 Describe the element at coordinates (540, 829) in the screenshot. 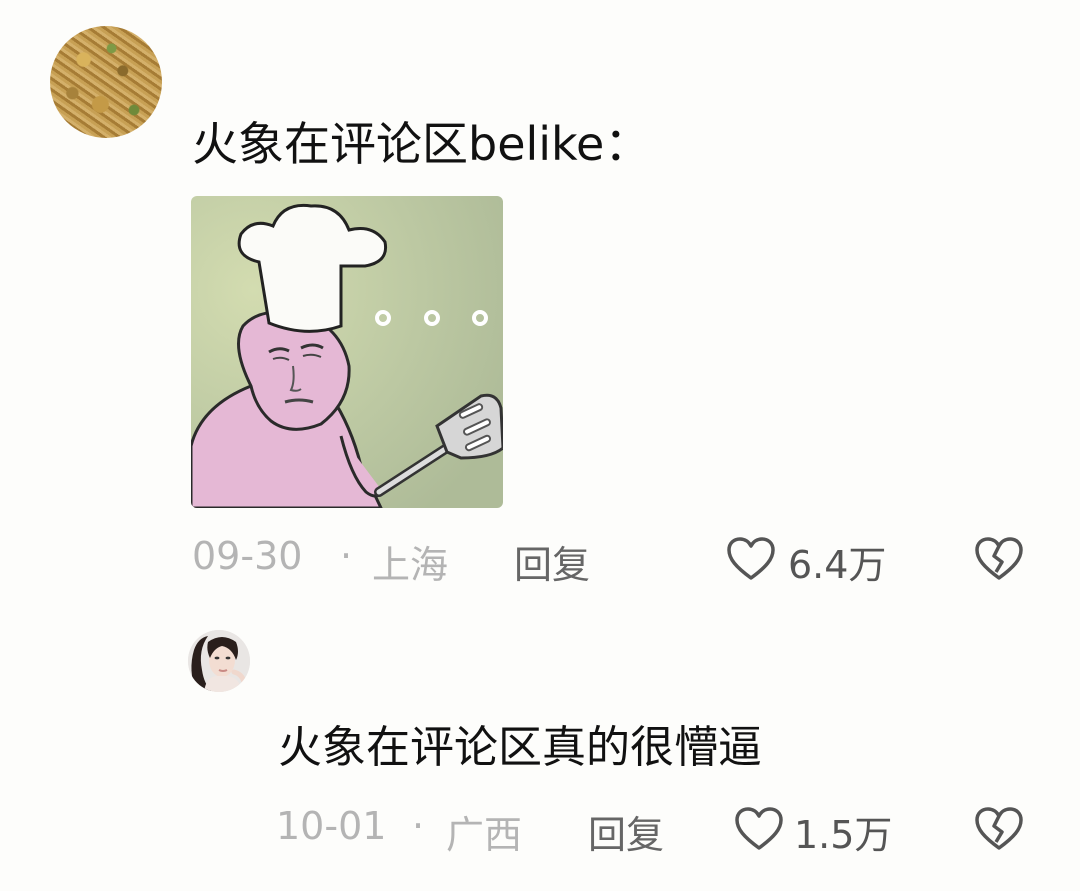

I see `reply-meta: 10-01 · 广西 回复 1.5万` at that location.